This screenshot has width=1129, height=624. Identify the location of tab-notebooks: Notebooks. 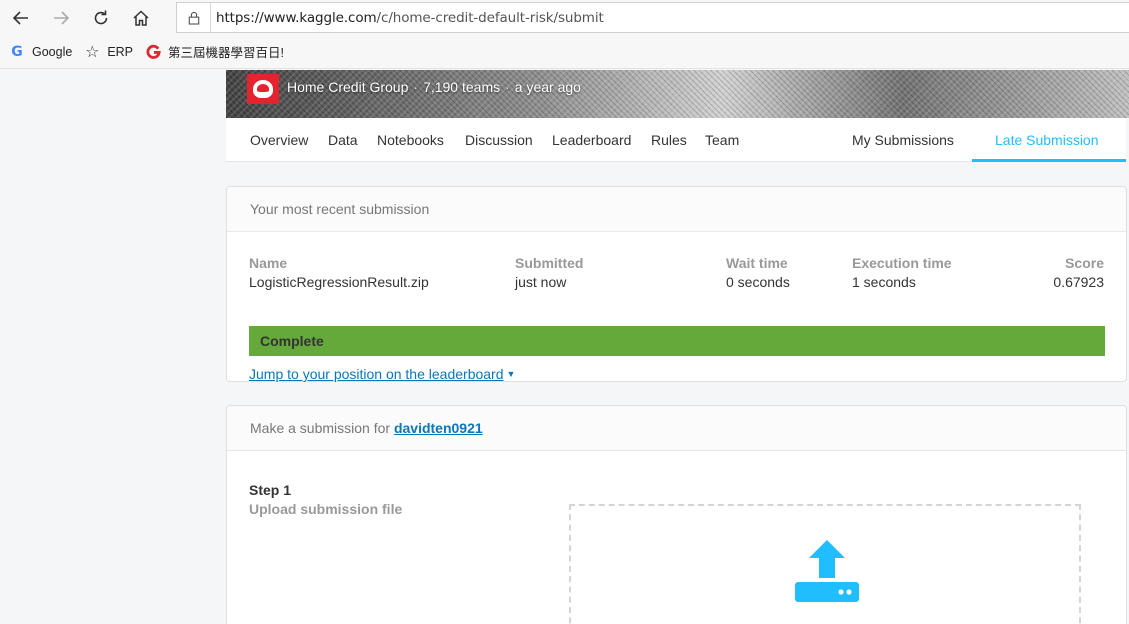
(410, 140).